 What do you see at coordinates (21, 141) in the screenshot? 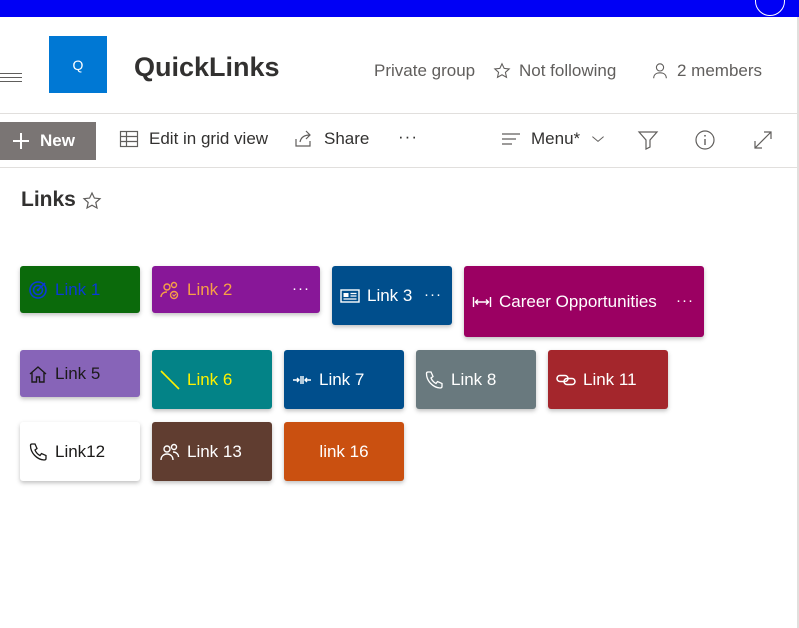
I see `plus-icon` at bounding box center [21, 141].